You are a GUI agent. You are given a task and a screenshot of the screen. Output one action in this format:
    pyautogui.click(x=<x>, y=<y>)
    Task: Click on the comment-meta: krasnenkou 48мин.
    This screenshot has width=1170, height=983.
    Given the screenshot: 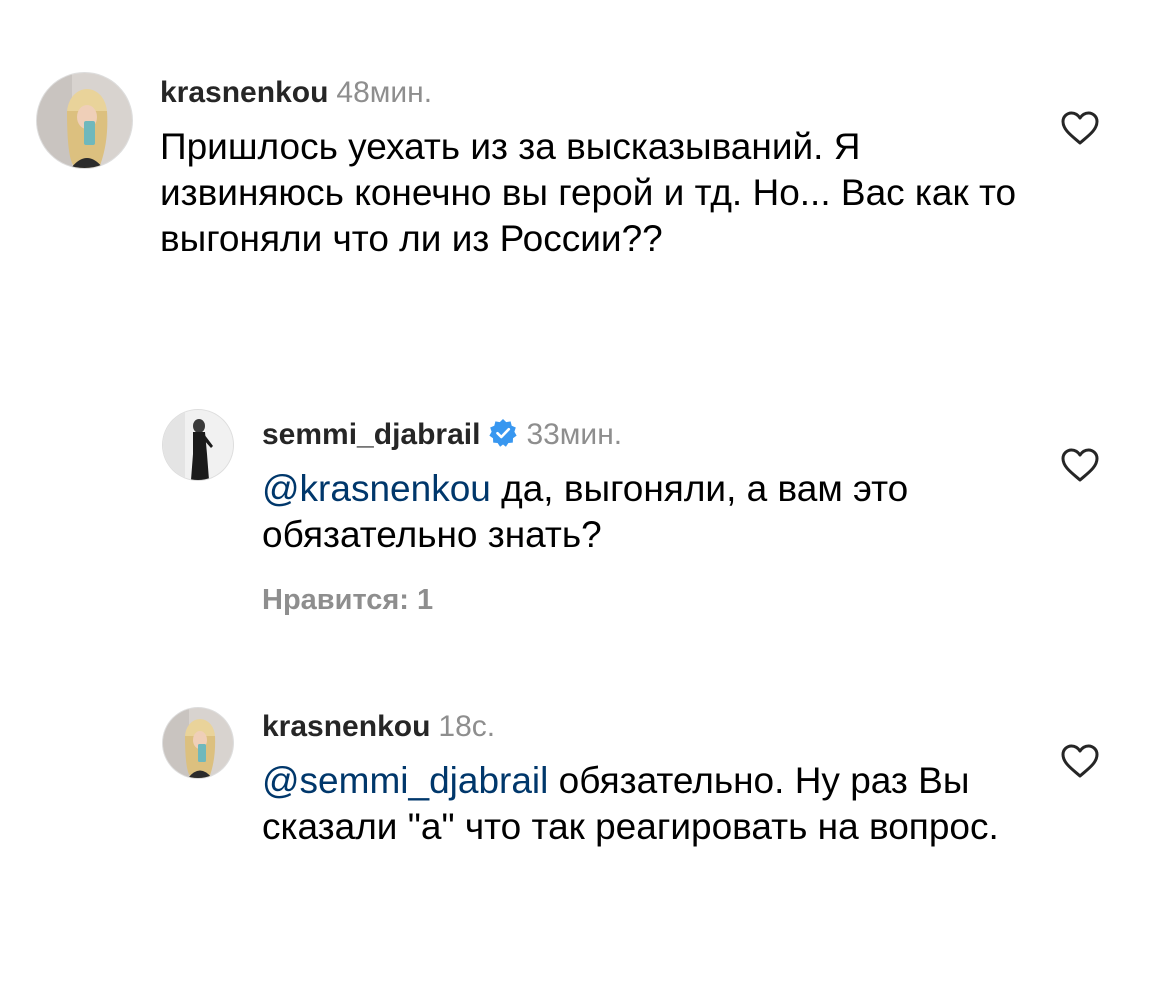 What is the action you would take?
    pyautogui.click(x=296, y=93)
    